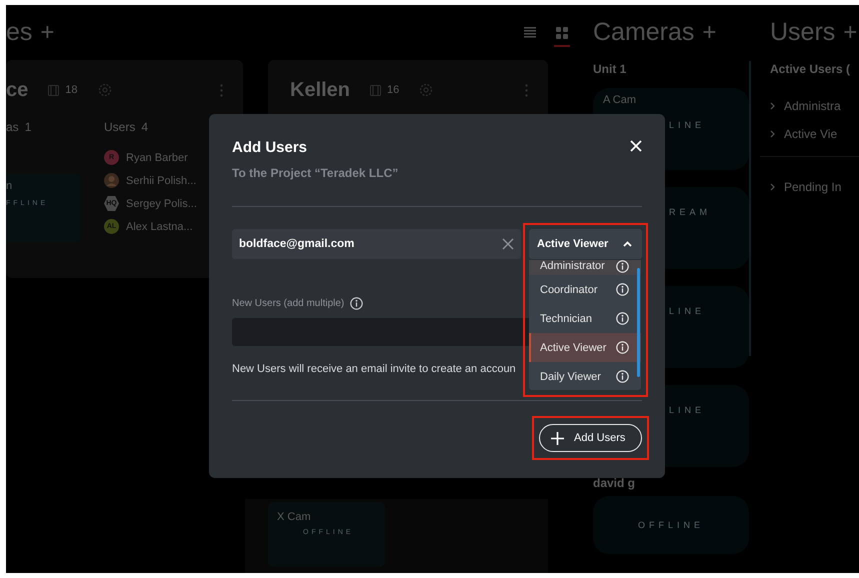 The image size is (859, 578). I want to click on menu-item: Administrator, so click(585, 267).